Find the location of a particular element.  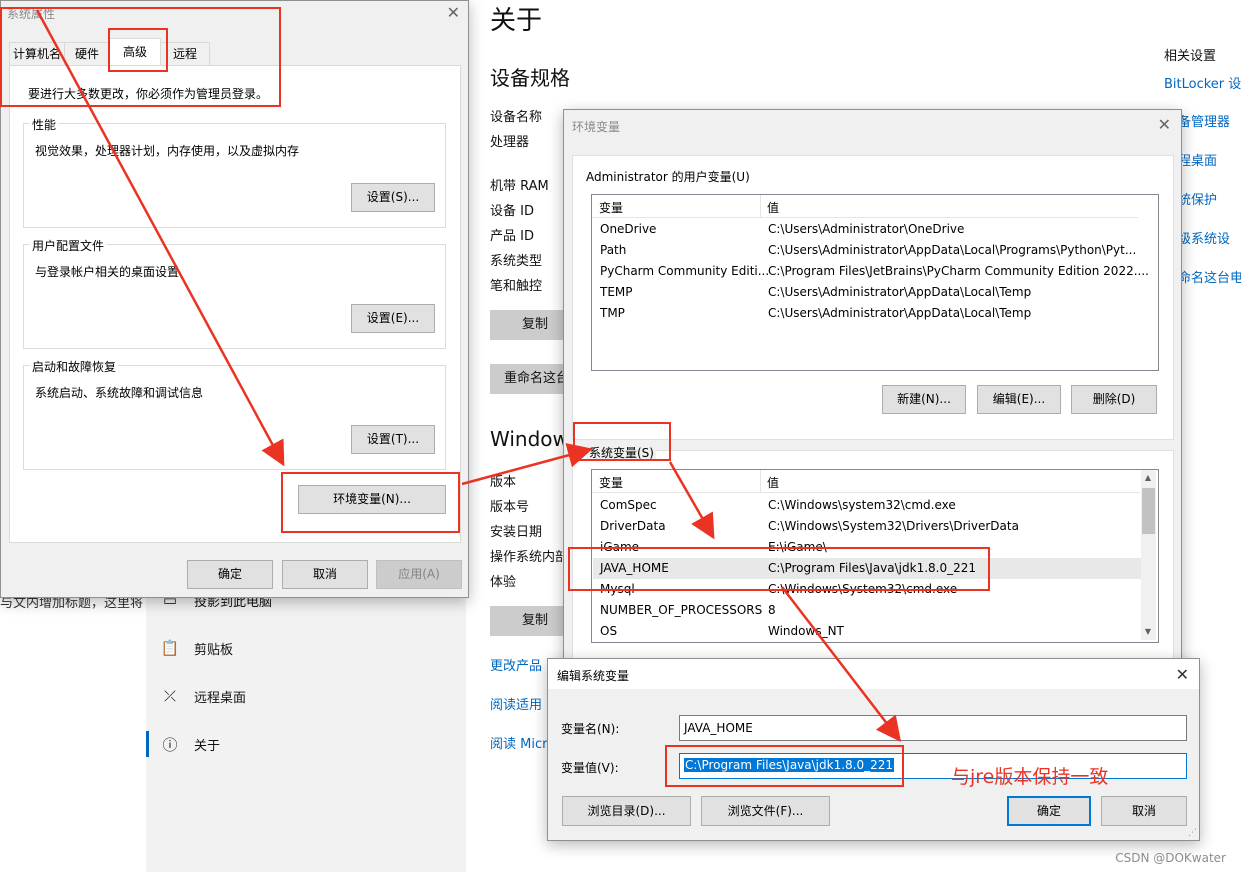

watermark: CSDN @DOKwater is located at coordinates (1170, 858).